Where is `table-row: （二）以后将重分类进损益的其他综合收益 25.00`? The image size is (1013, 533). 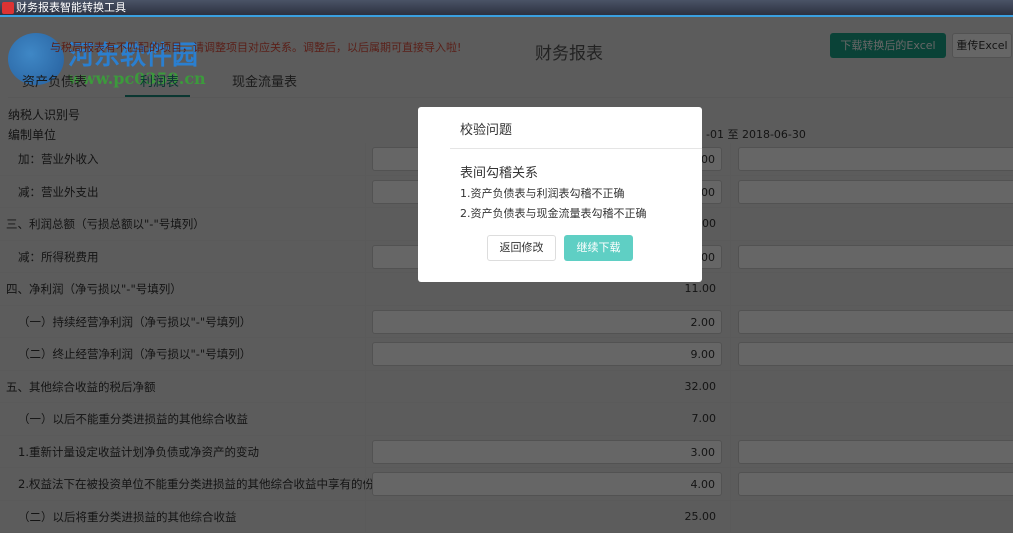
table-row: （二）以后将重分类进损益的其他综合收益 25.00 is located at coordinates (506, 517).